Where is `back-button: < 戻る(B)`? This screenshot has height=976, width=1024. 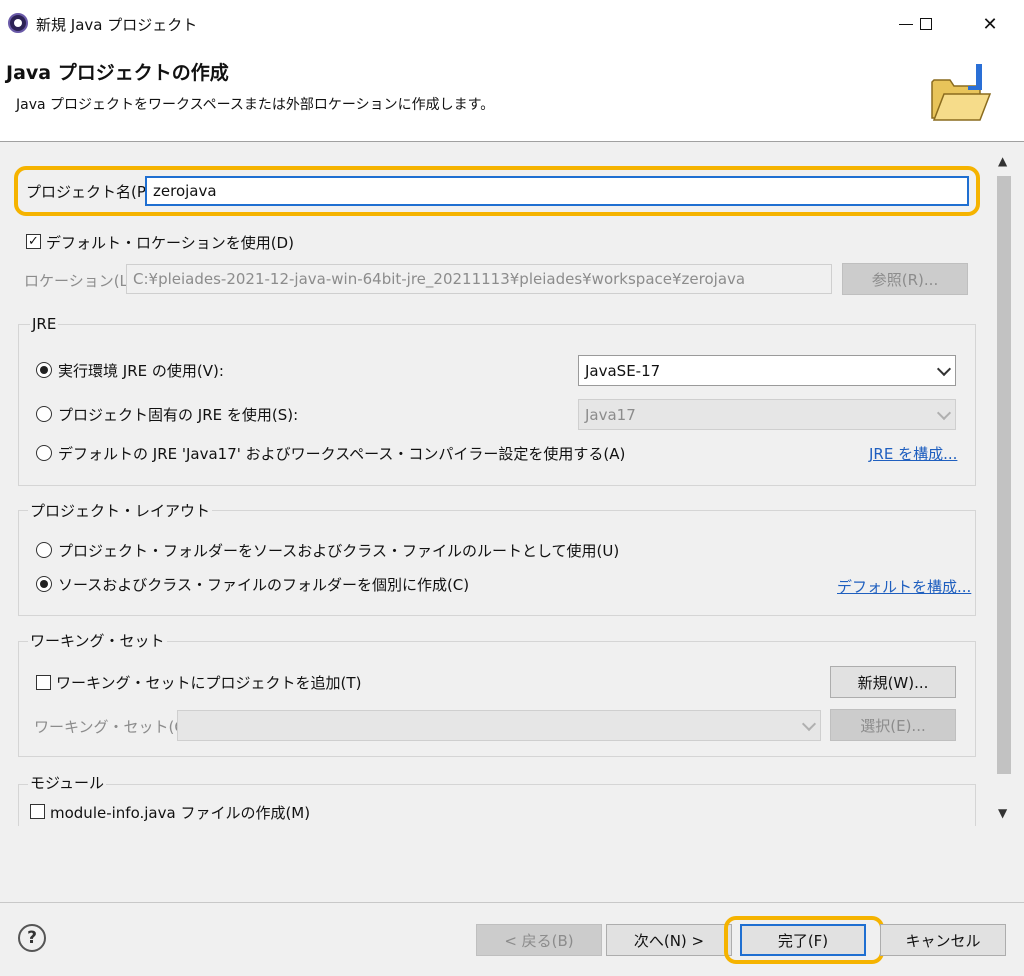 back-button: < 戻る(B) is located at coordinates (539, 940).